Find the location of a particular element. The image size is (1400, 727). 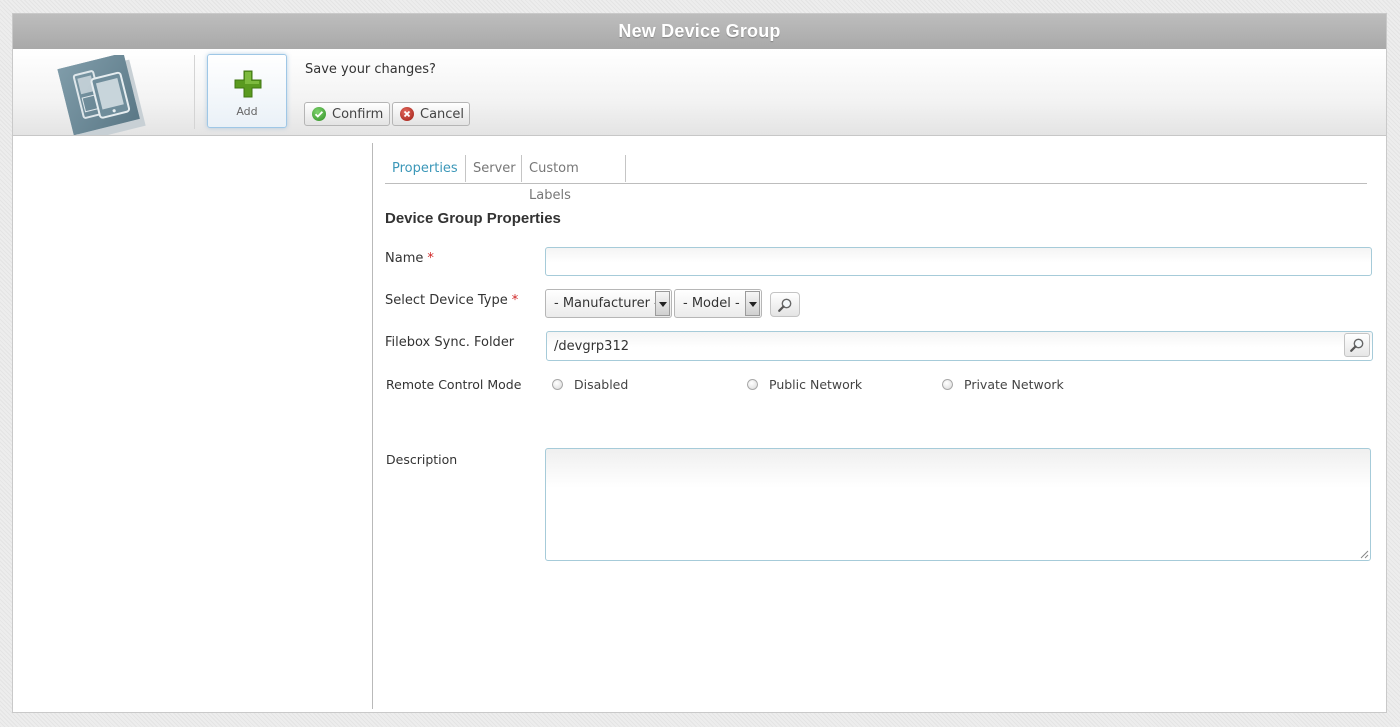

radio-disabled: Disabled is located at coordinates (590, 384).